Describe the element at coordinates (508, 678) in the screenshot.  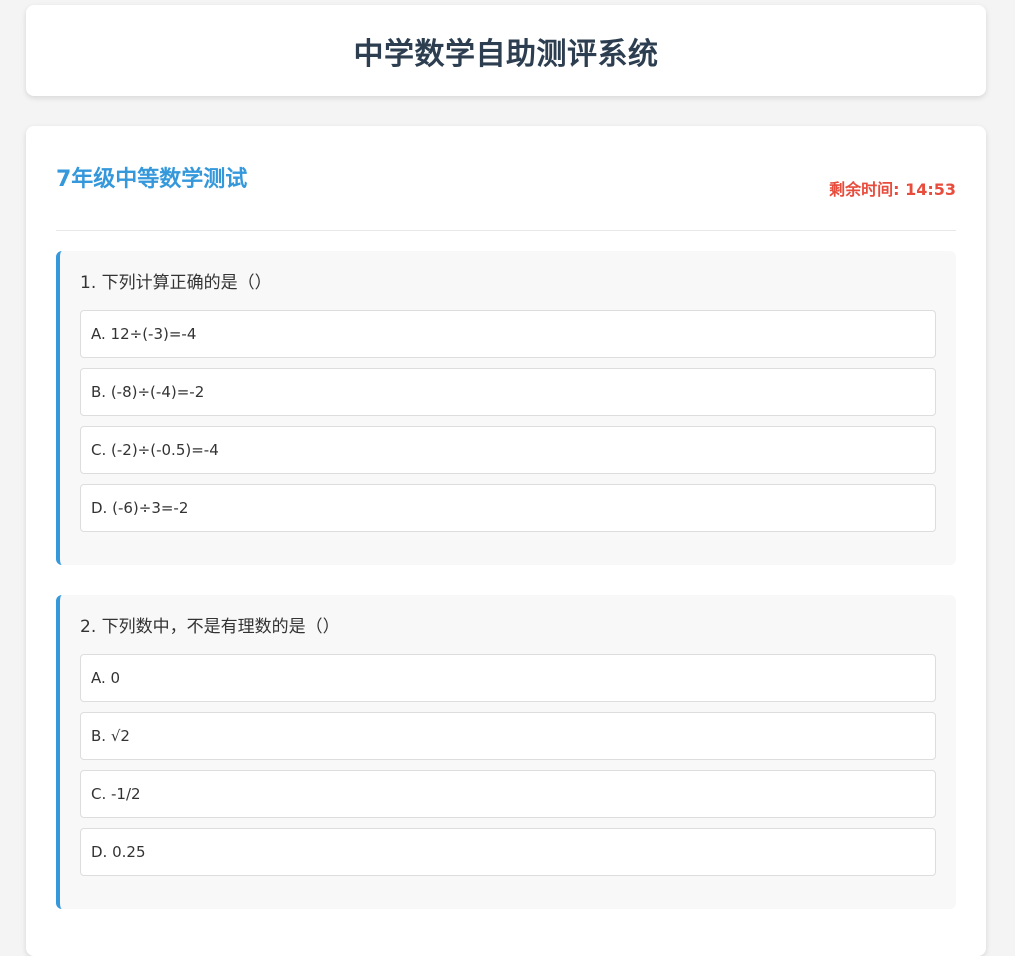
I see `option-a: A. 0` at that location.